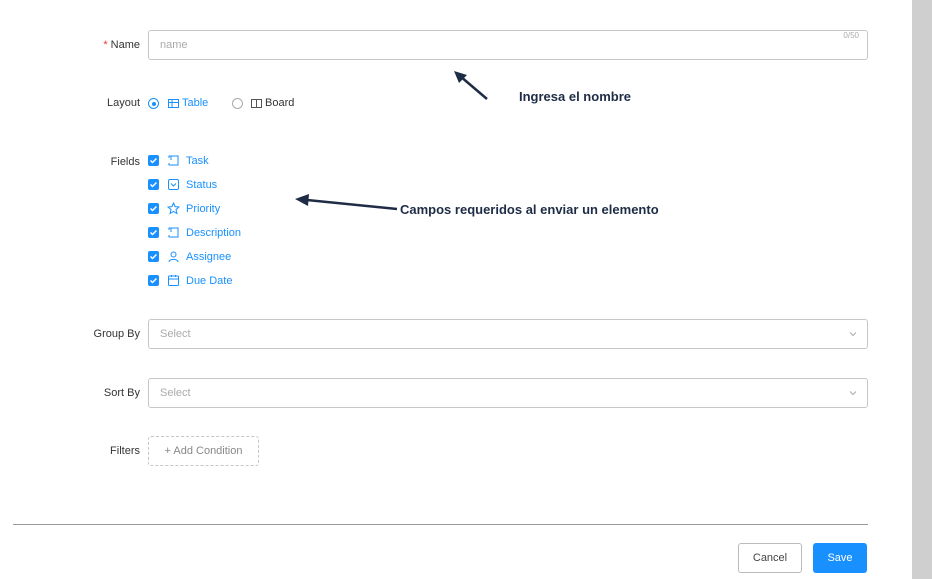 The height and width of the screenshot is (579, 932). What do you see at coordinates (440, 524) in the screenshot?
I see `footer-divider` at bounding box center [440, 524].